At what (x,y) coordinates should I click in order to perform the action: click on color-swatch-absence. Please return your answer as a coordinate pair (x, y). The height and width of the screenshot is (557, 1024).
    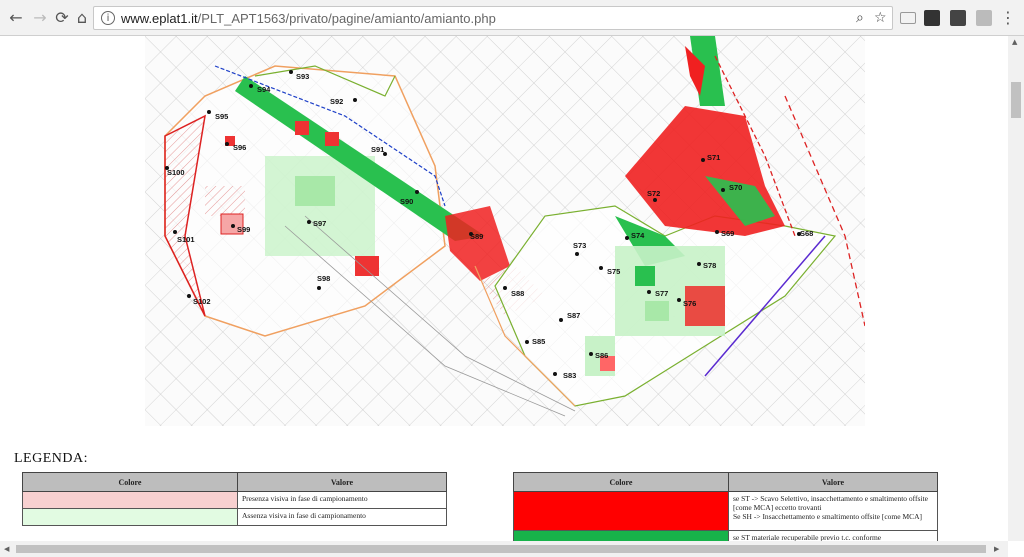
    Looking at the image, I should click on (130, 517).